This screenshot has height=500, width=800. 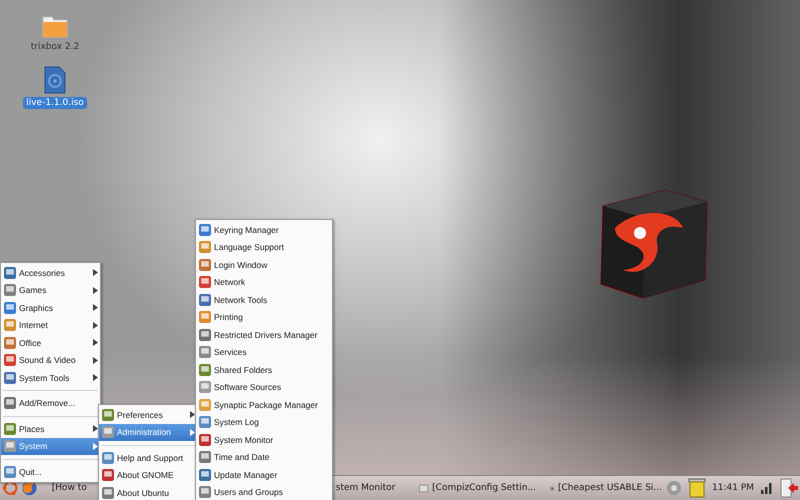 I want to click on menu-item: Network Tools, so click(x=264, y=299).